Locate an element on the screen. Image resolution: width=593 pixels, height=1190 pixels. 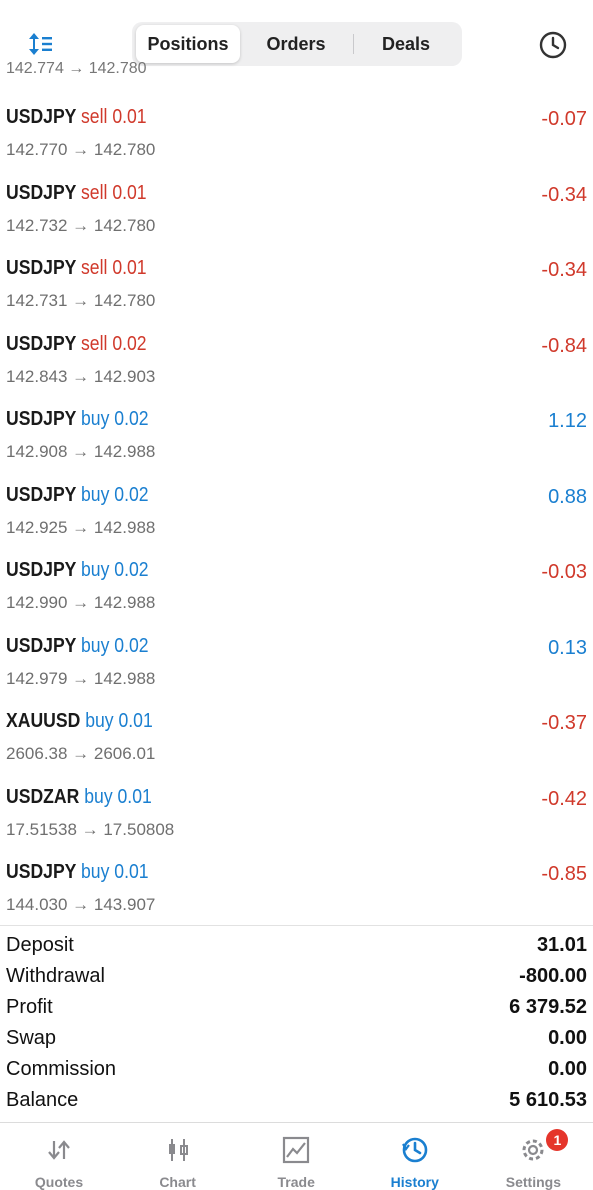
deal-title: USDJPY buy 0.01 is located at coordinates (77, 872).